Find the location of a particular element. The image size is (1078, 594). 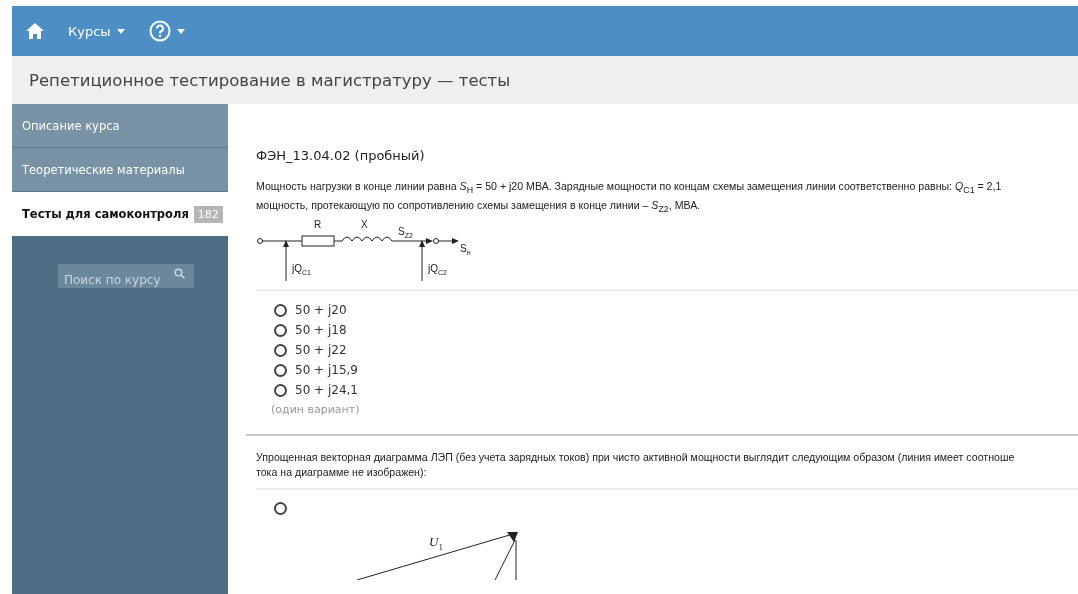

question-text: Упрощенная векторная диаграмма ЛЭП (без учета зарядных токов) при чисто активной мощности выглядит следующим образом (линия имеет соотноше is located at coordinates (636, 458).